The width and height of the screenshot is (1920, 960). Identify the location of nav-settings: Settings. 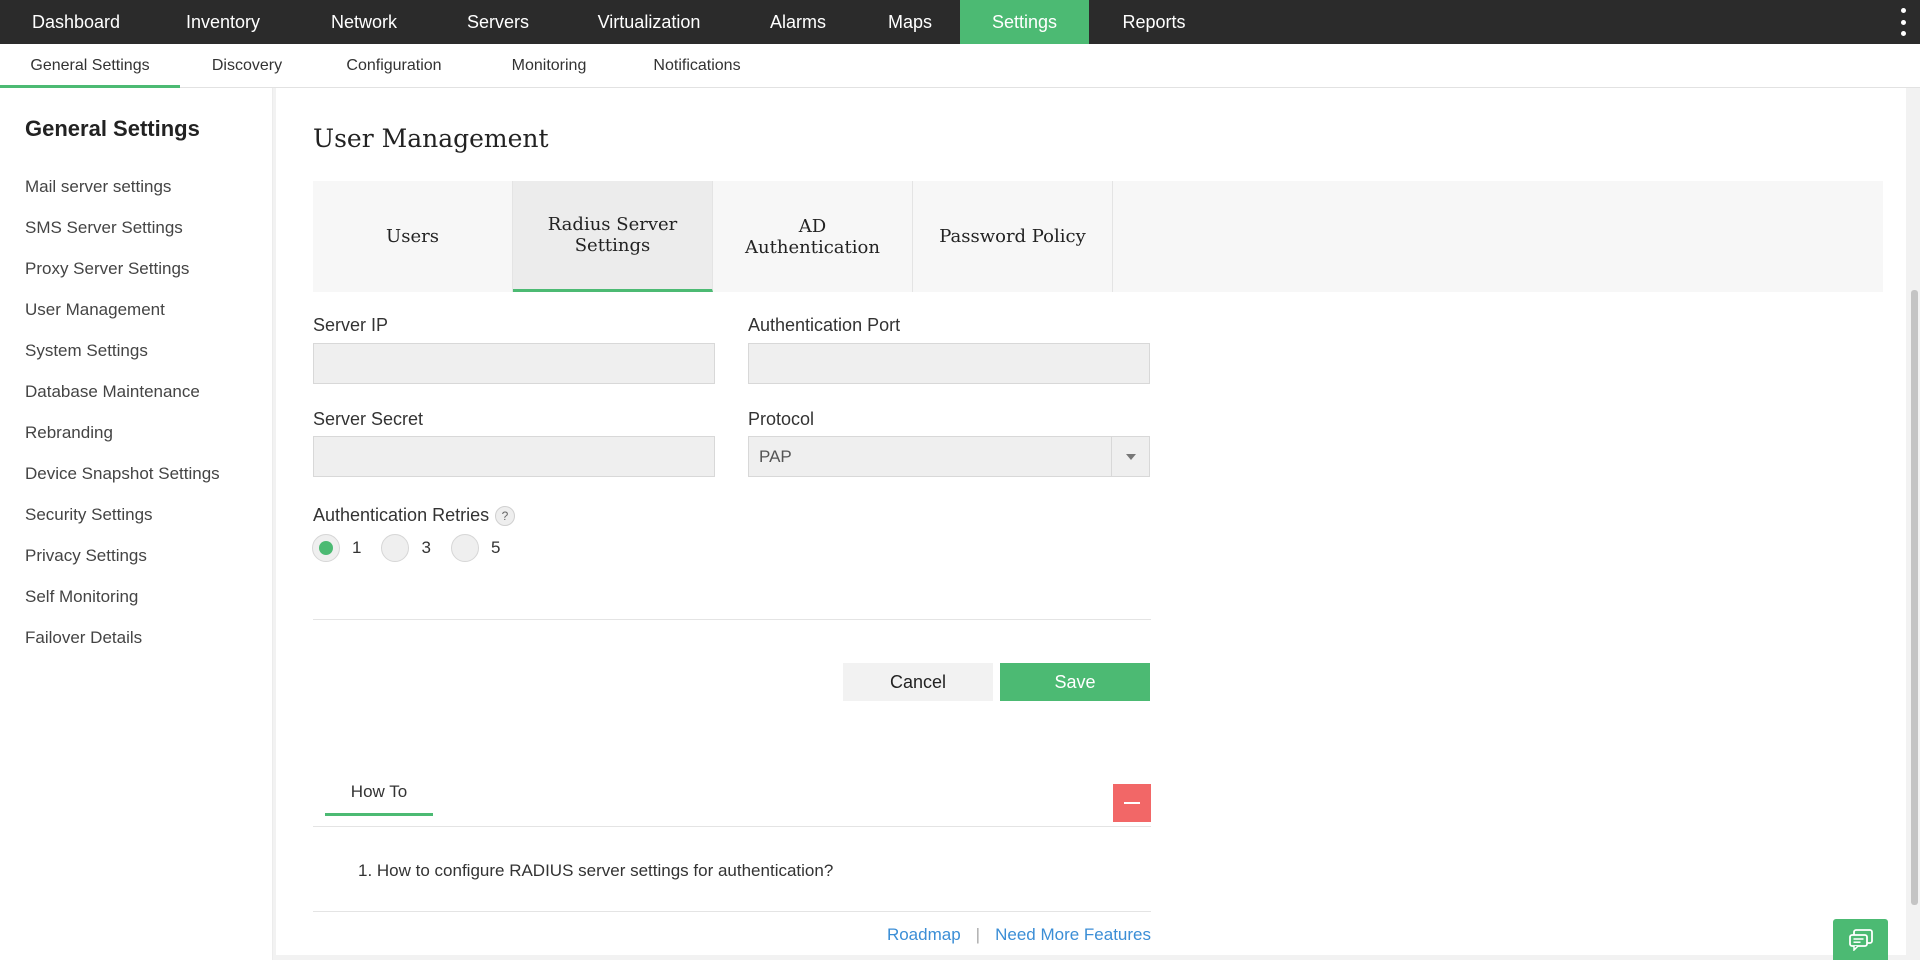
(1024, 22).